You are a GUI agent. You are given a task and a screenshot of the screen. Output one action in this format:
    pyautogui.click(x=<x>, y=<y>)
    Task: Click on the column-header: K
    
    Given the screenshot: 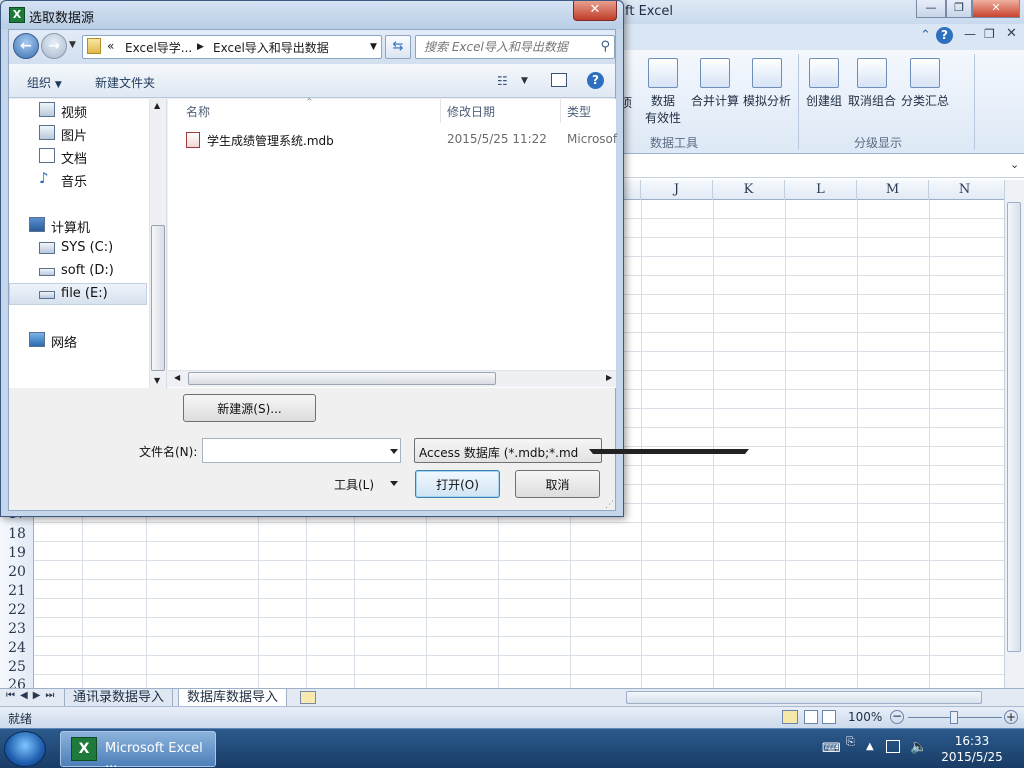 What is the action you would take?
    pyautogui.click(x=748, y=190)
    